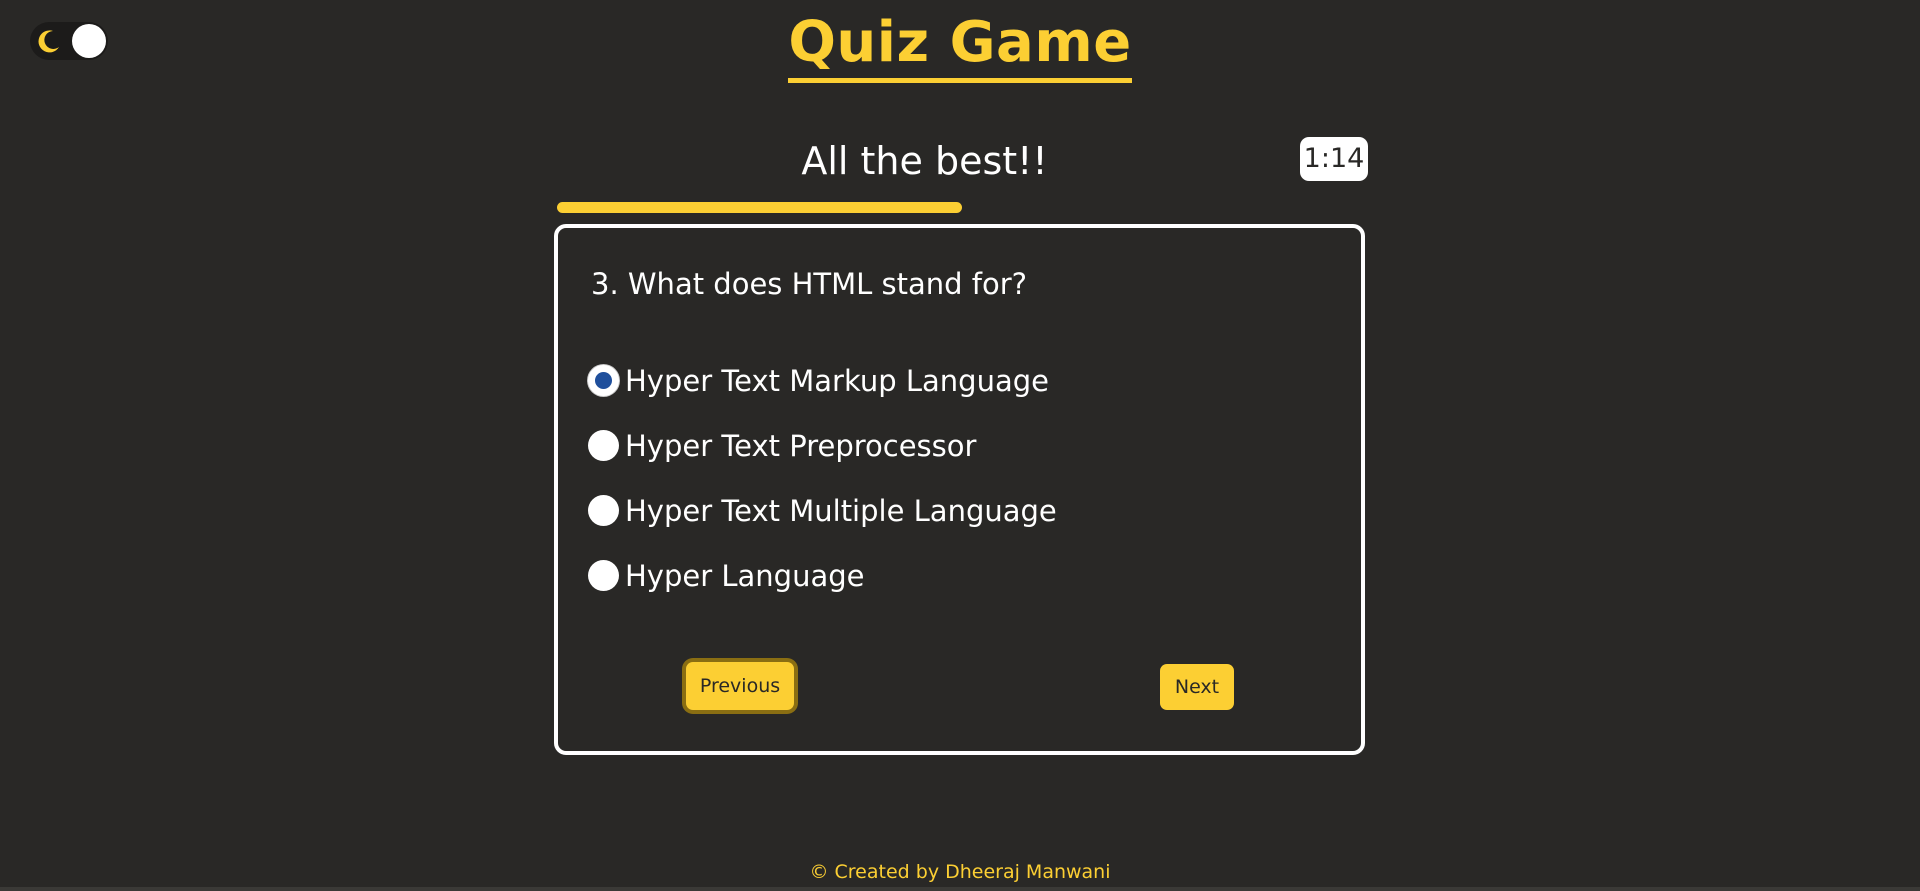  Describe the element at coordinates (801, 445) in the screenshot. I see `option-label: Hyper Text Preprocessor` at that location.